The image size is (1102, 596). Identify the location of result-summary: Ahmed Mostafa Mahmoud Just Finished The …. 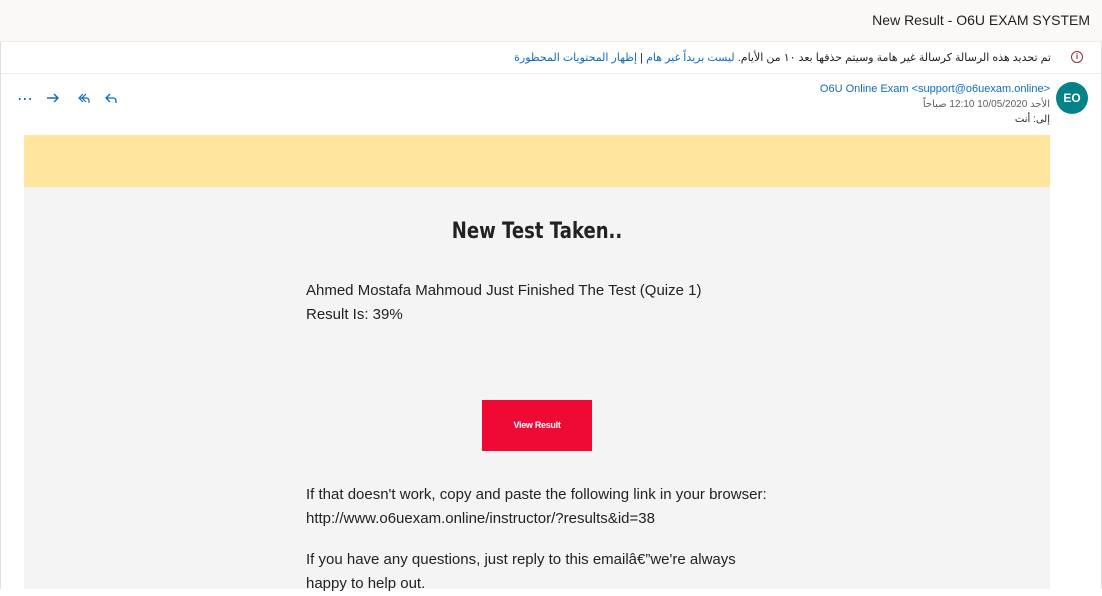
(541, 303).